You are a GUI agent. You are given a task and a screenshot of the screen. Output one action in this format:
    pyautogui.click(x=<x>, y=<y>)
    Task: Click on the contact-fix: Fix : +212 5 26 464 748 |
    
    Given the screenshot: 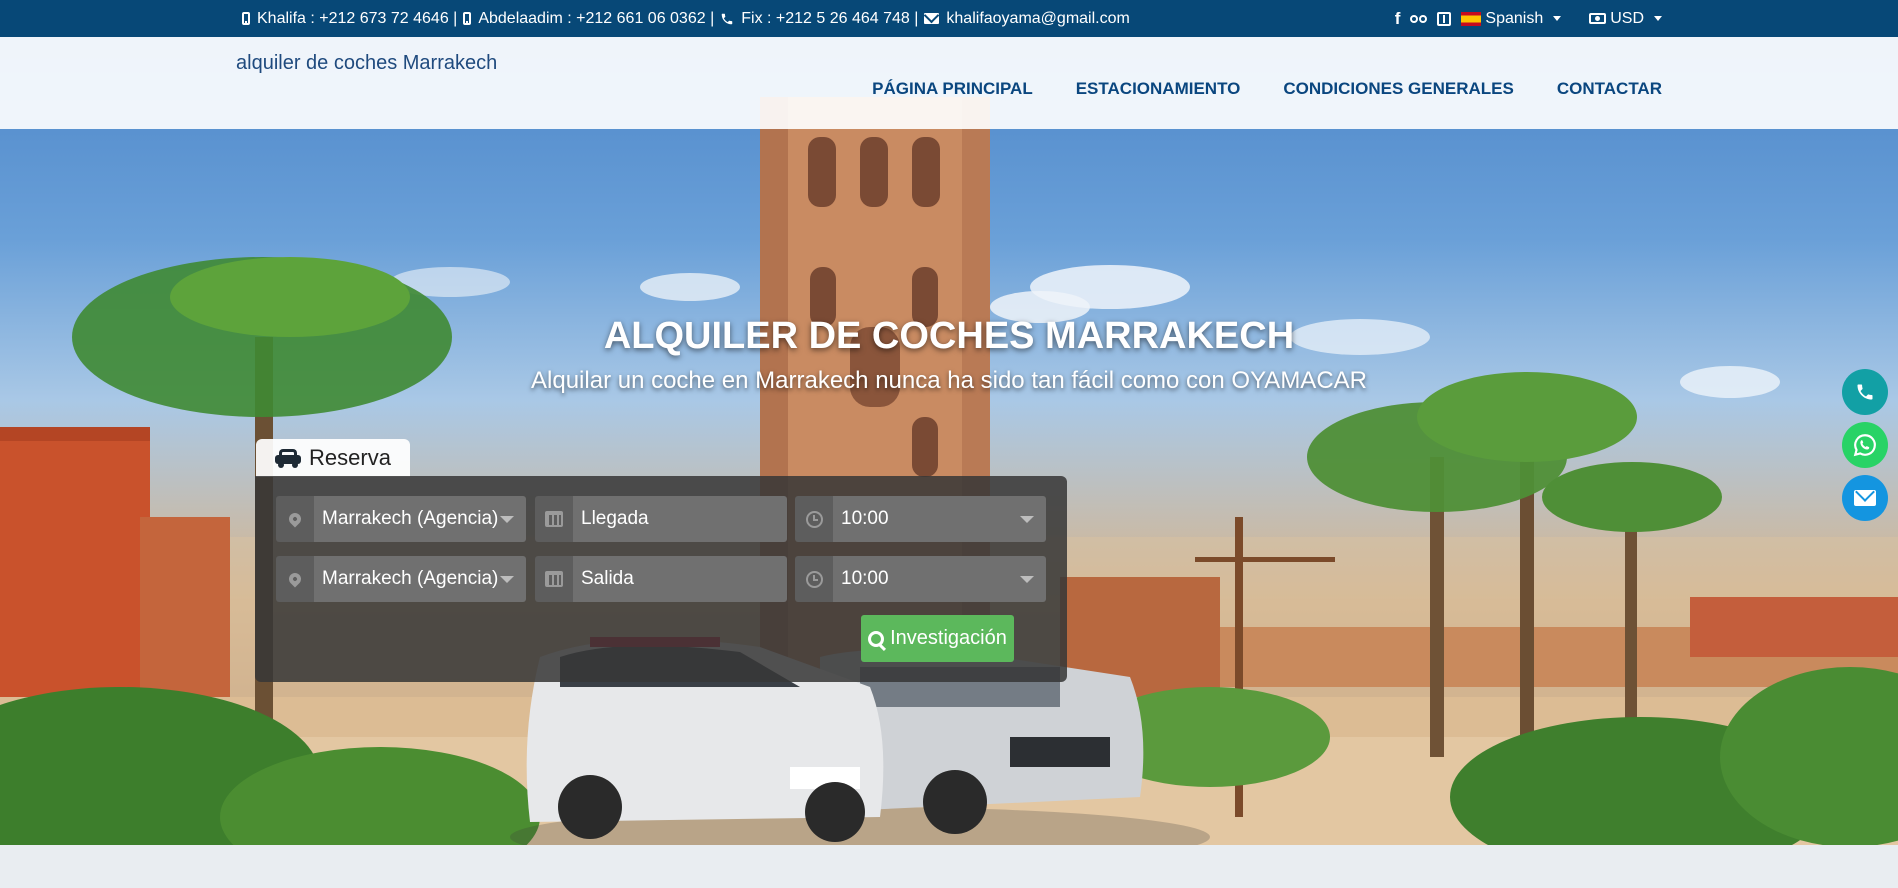 What is the action you would take?
    pyautogui.click(x=819, y=19)
    